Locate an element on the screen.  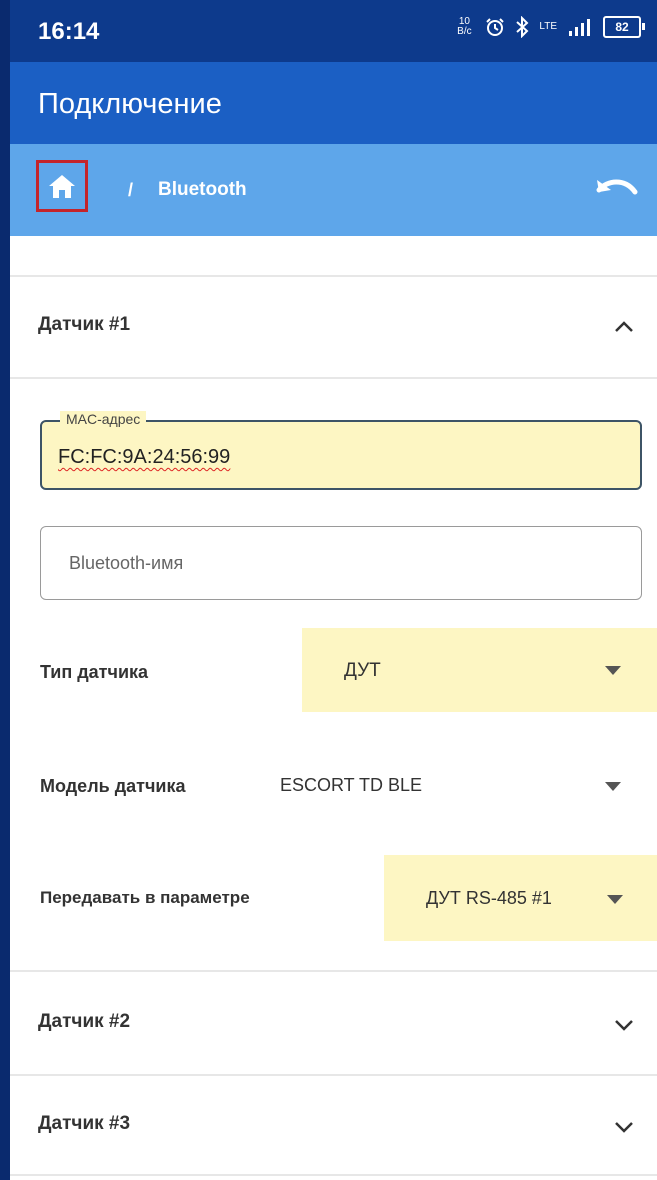
alarm-icon is located at coordinates (495, 27).